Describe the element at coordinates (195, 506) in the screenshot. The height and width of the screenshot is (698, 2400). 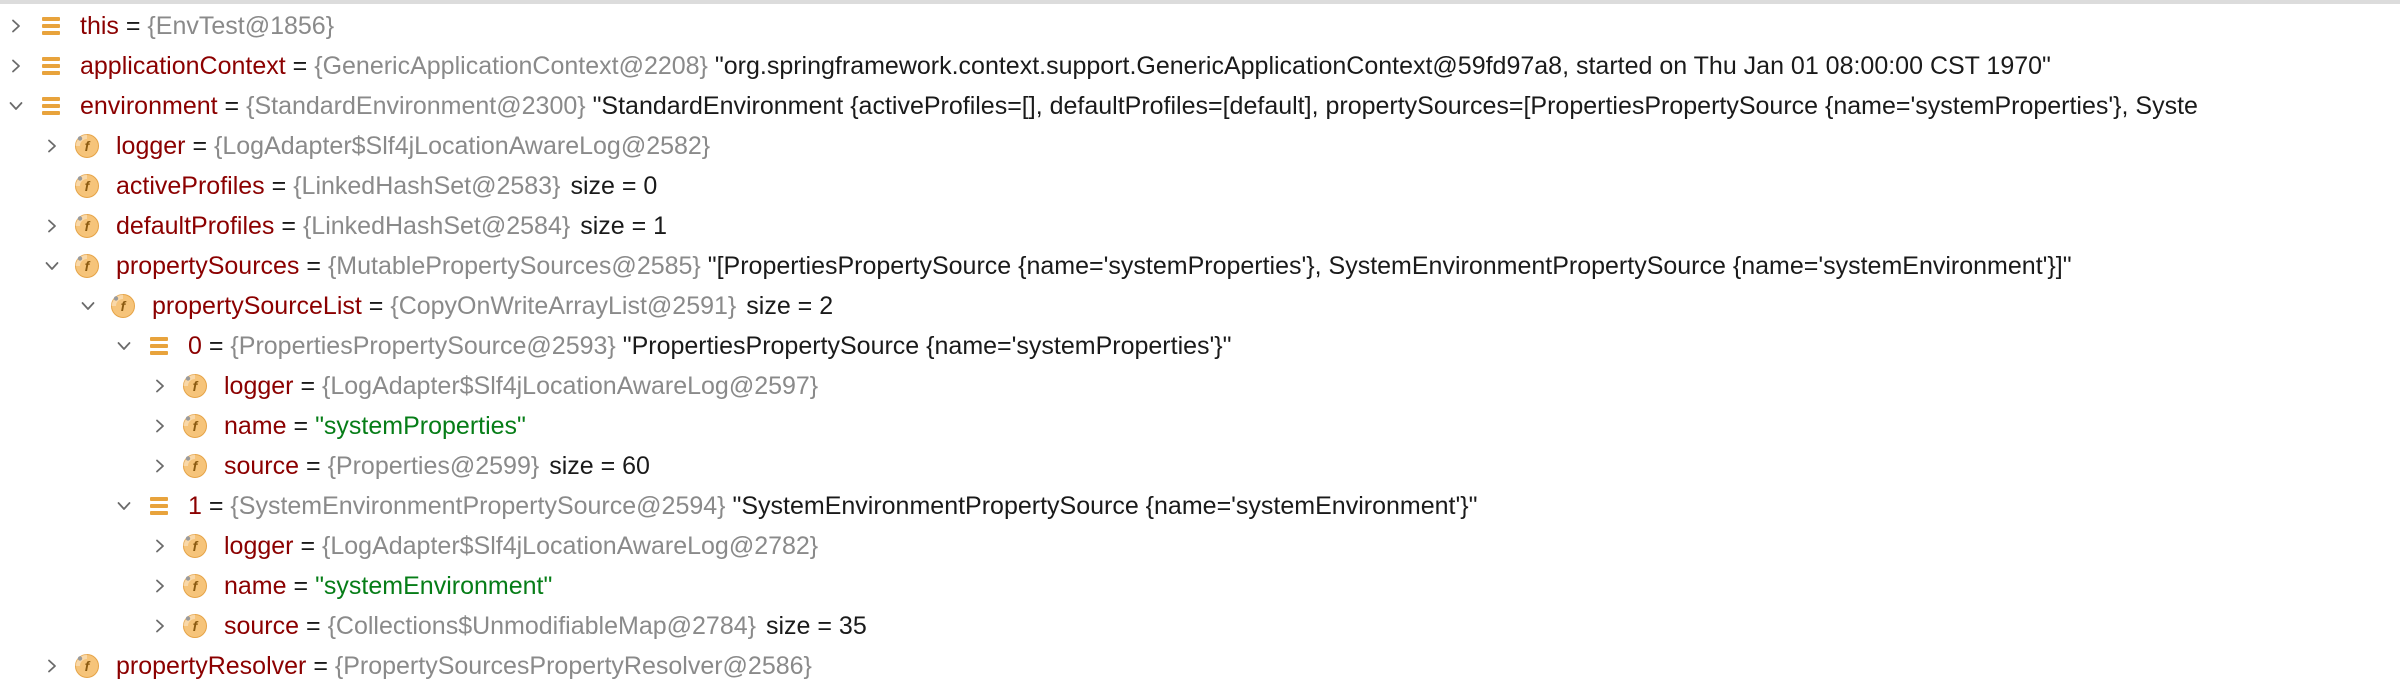
I see `variable-name: 1` at that location.